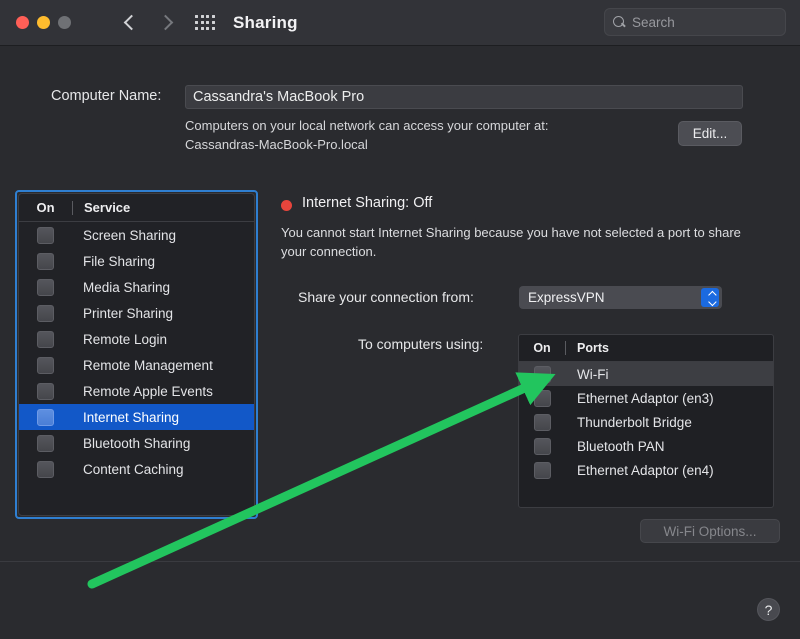 The image size is (800, 639). What do you see at coordinates (106, 96) in the screenshot?
I see `computer-name-label: Computer Name:` at bounding box center [106, 96].